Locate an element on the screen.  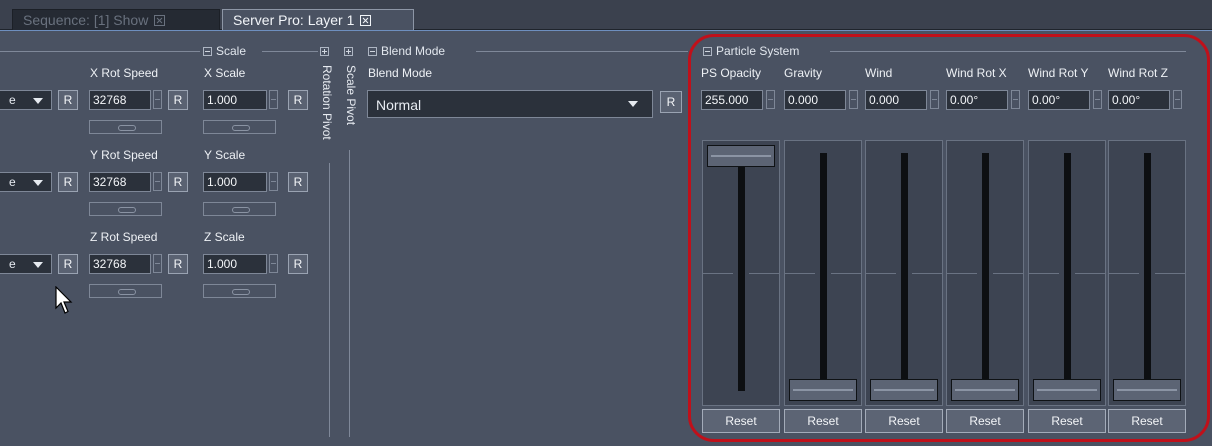
tab-server-pro-layer-1: Server Pro: Layer 1 is located at coordinates (318, 20).